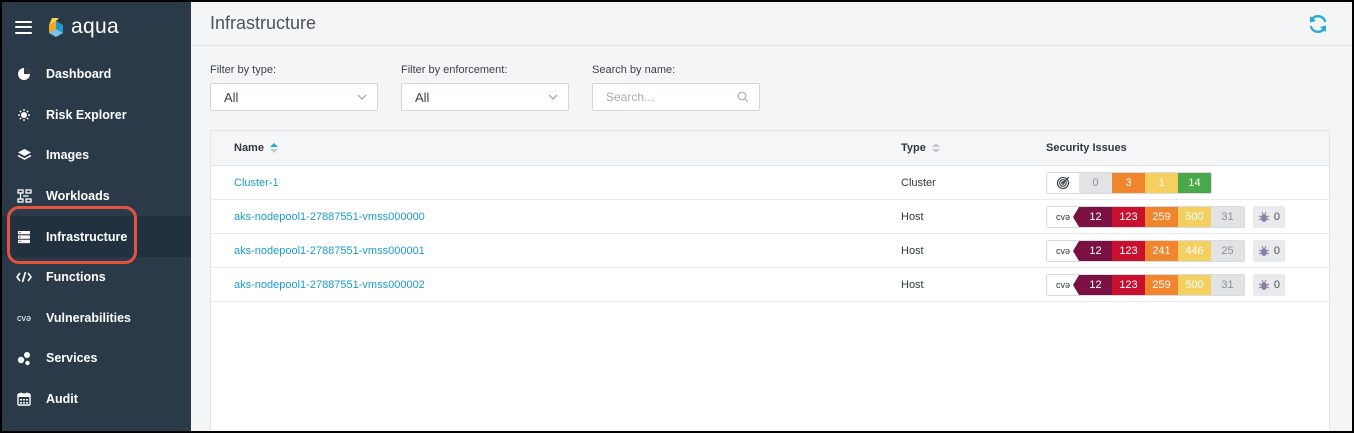 The height and width of the screenshot is (433, 1354). Describe the element at coordinates (556, 148) in the screenshot. I see `column-header-name: Name` at that location.